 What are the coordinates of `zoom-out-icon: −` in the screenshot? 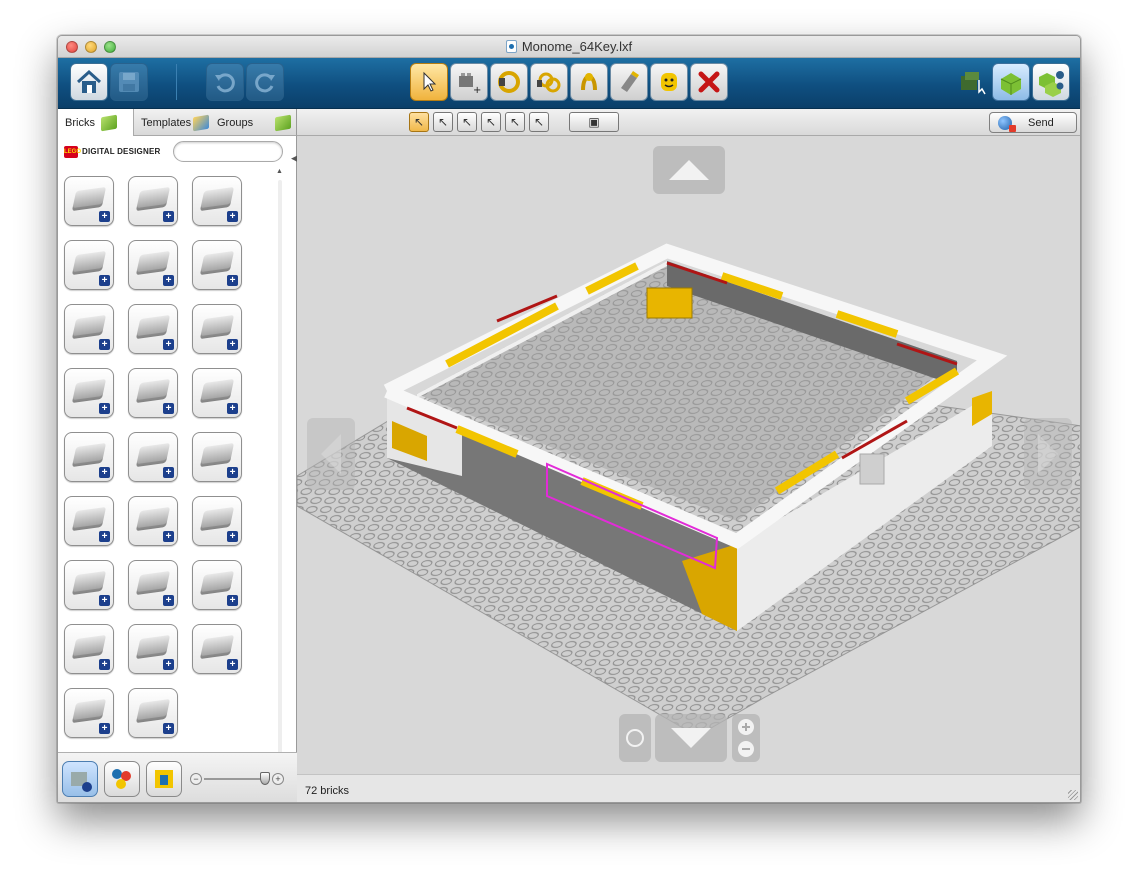 It's located at (196, 779).